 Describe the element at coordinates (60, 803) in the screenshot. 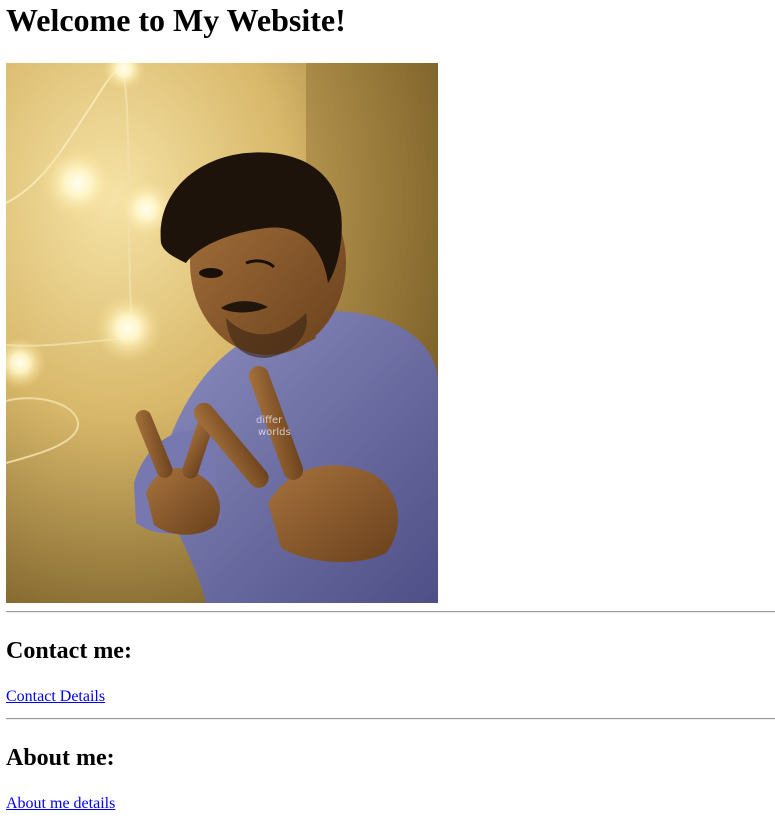

I see `about-me-details-link: About me details` at that location.